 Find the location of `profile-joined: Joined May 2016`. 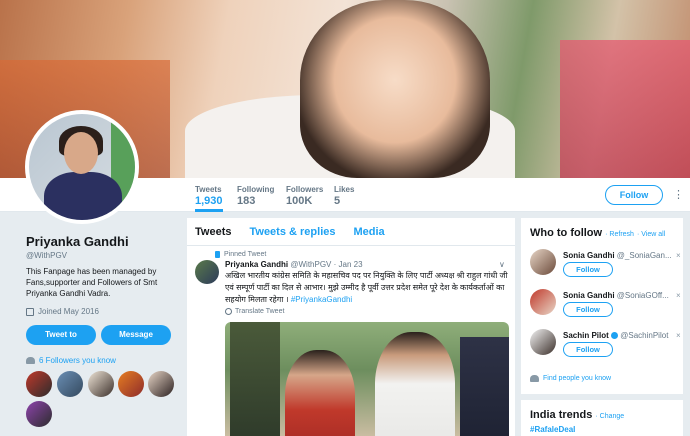

profile-joined: Joined May 2016 is located at coordinates (62, 311).